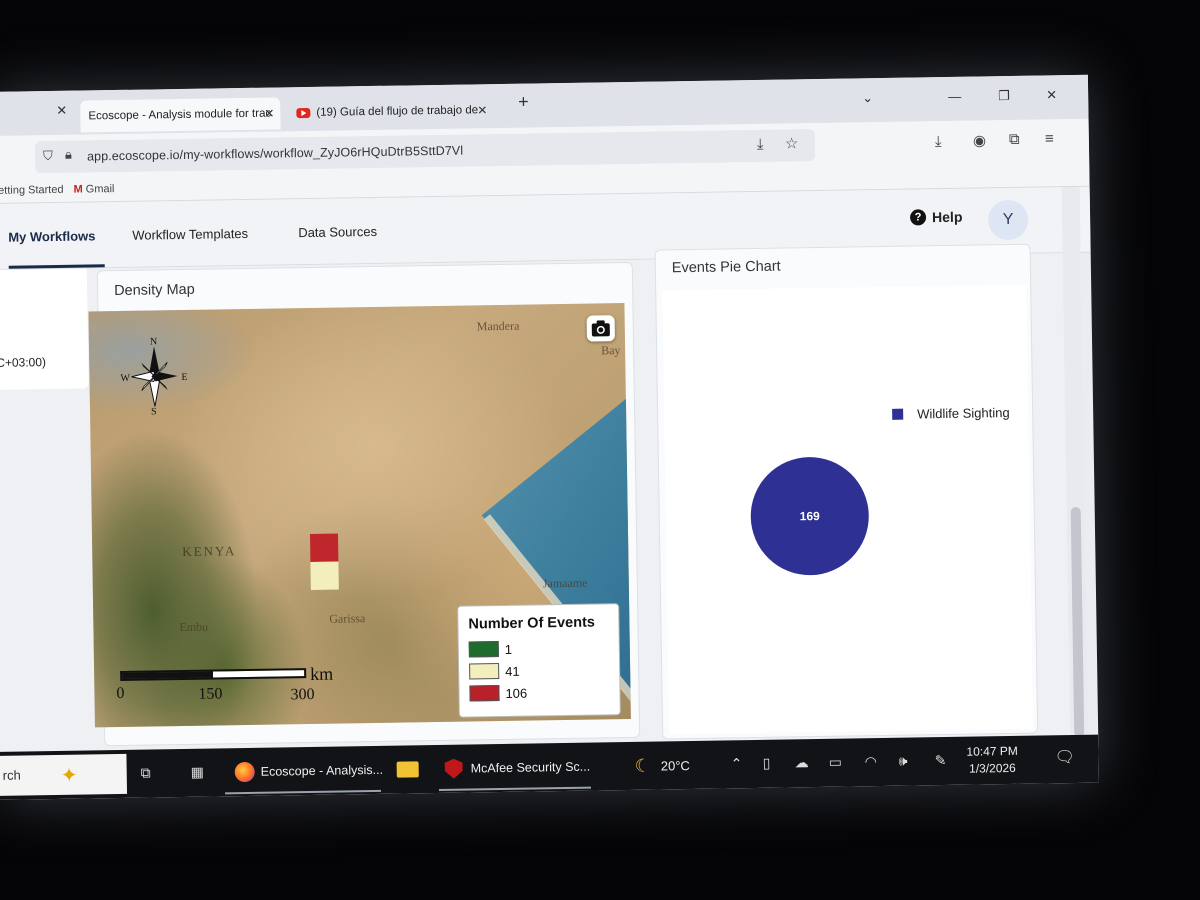 The width and height of the screenshot is (1200, 900). What do you see at coordinates (78, 189) in the screenshot?
I see `gmail-icon: M` at bounding box center [78, 189].